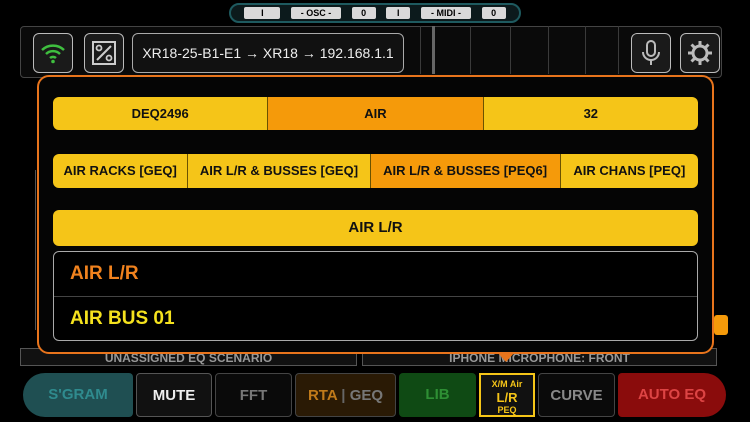 The image size is (750, 422). I want to click on eq-graph-right-edge, so click(720, 215).